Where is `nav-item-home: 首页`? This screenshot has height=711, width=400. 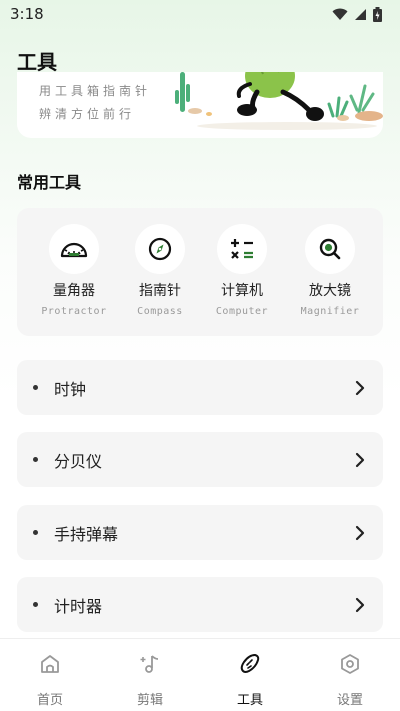 nav-item-home: 首页 is located at coordinates (50, 675).